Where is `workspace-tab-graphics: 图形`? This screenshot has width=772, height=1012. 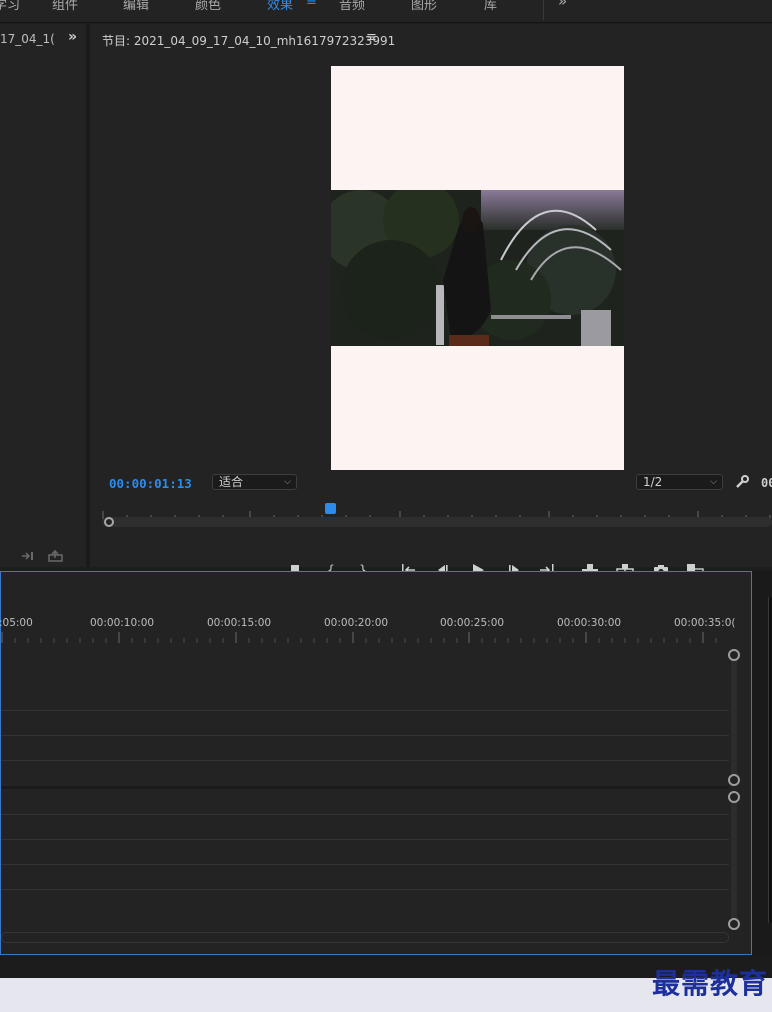 workspace-tab-graphics: 图形 is located at coordinates (424, 6).